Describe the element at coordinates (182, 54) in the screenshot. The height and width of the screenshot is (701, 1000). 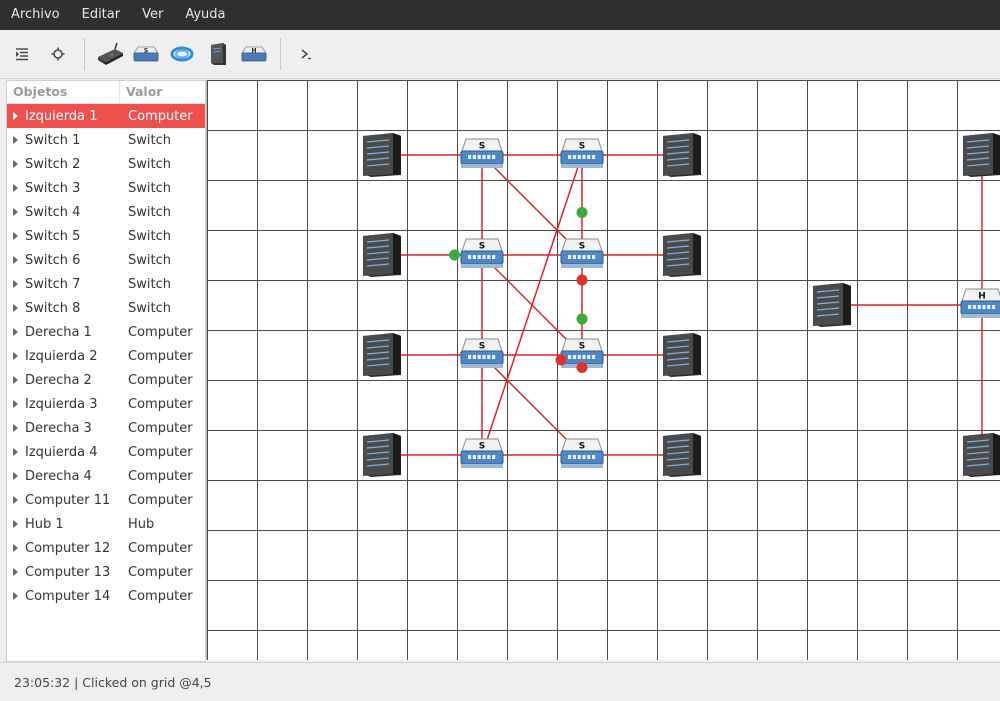
I see `cable-icon` at that location.